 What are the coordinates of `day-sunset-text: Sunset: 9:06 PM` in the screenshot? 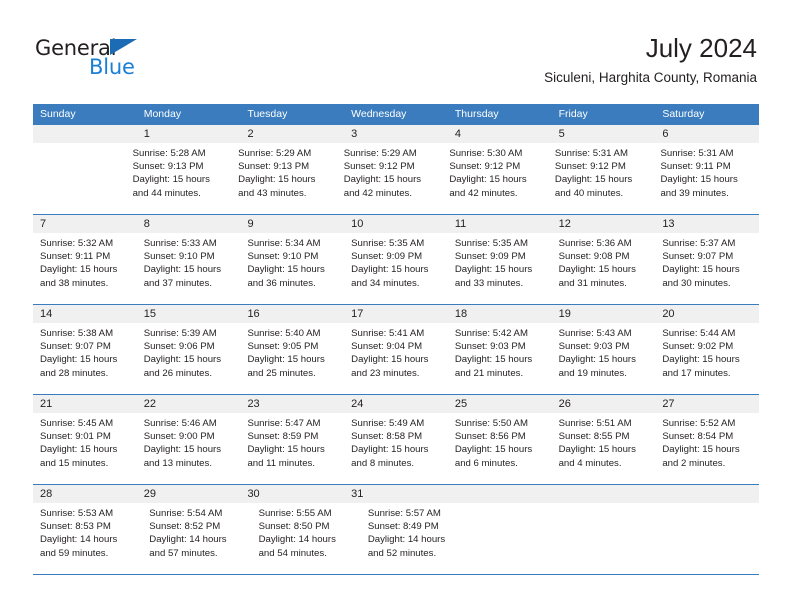 It's located at (179, 347).